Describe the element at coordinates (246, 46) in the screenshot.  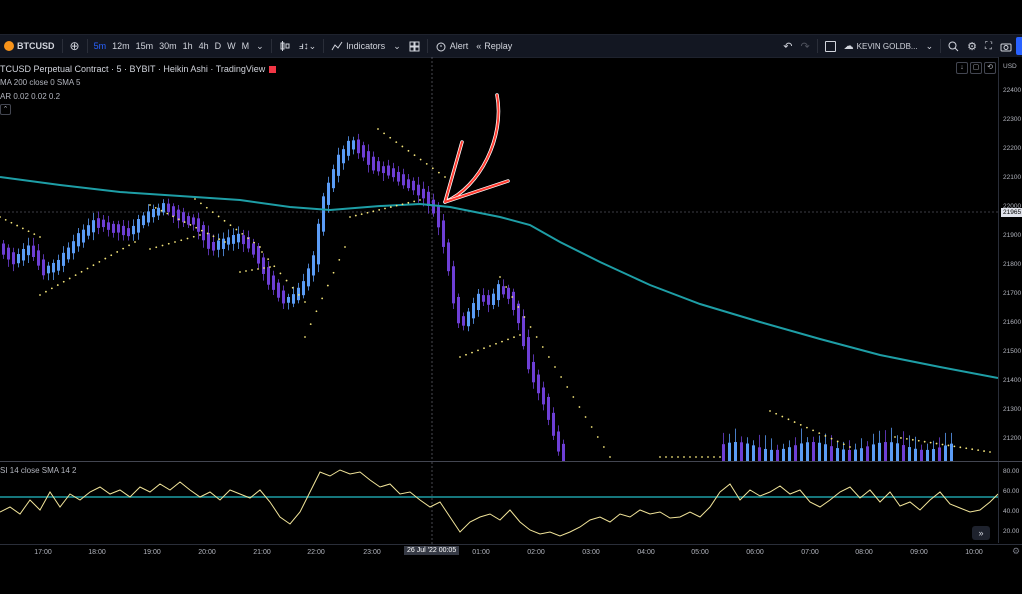
I see `interval-m: M` at that location.